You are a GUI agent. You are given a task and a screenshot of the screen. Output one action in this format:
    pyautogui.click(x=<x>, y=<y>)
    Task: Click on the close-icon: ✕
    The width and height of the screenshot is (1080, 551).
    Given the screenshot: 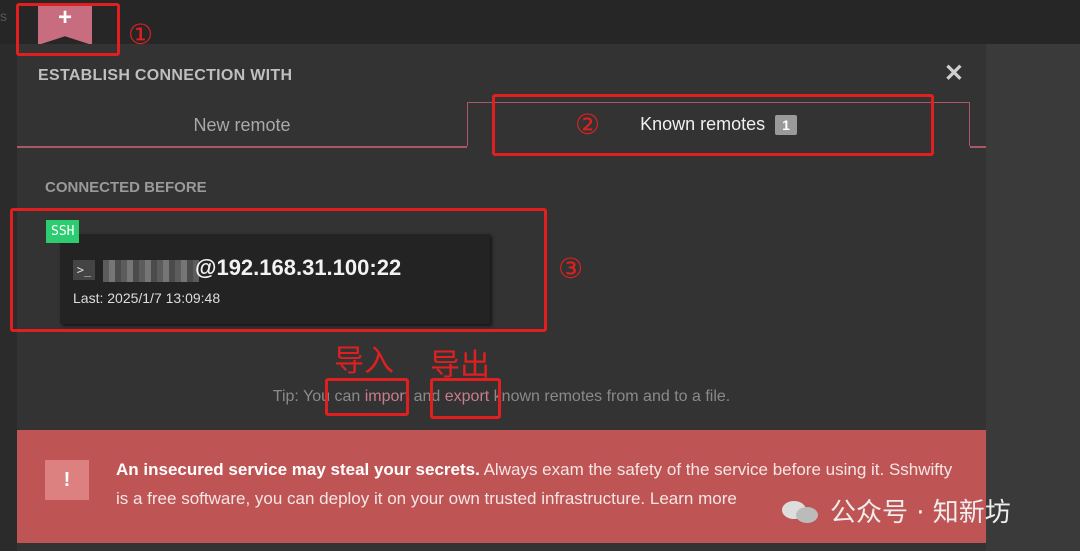 What is the action you would take?
    pyautogui.click(x=954, y=74)
    